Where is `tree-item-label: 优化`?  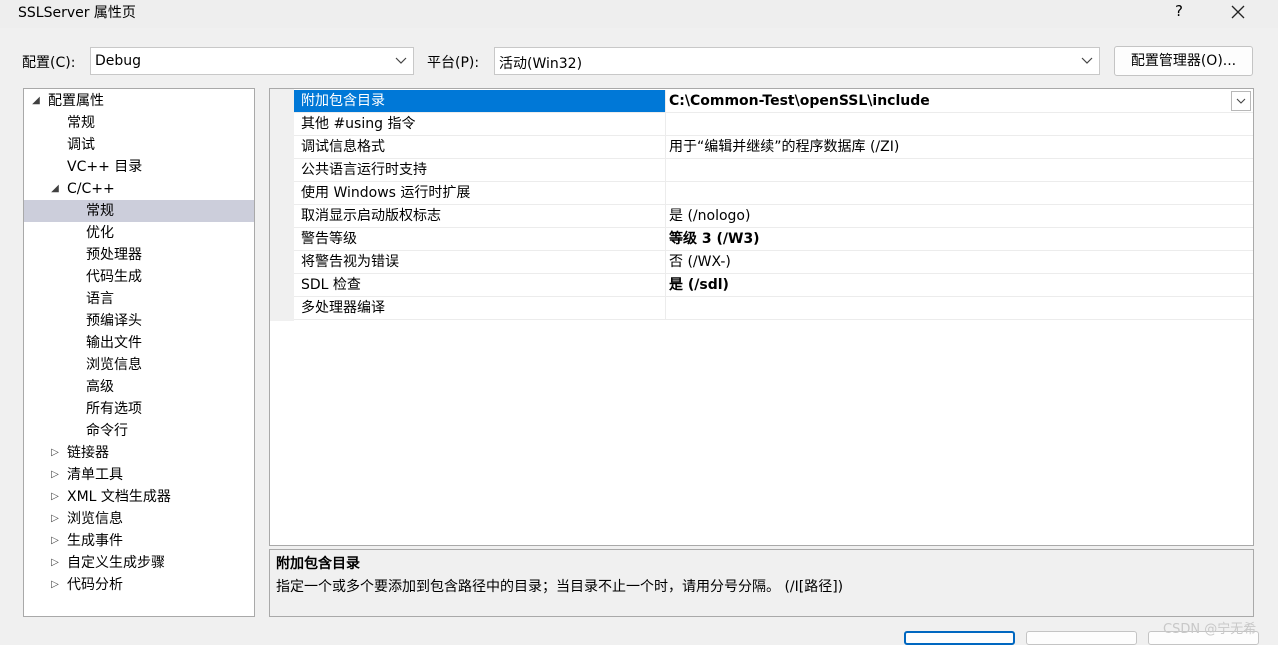
tree-item-label: 优化 is located at coordinates (100, 233).